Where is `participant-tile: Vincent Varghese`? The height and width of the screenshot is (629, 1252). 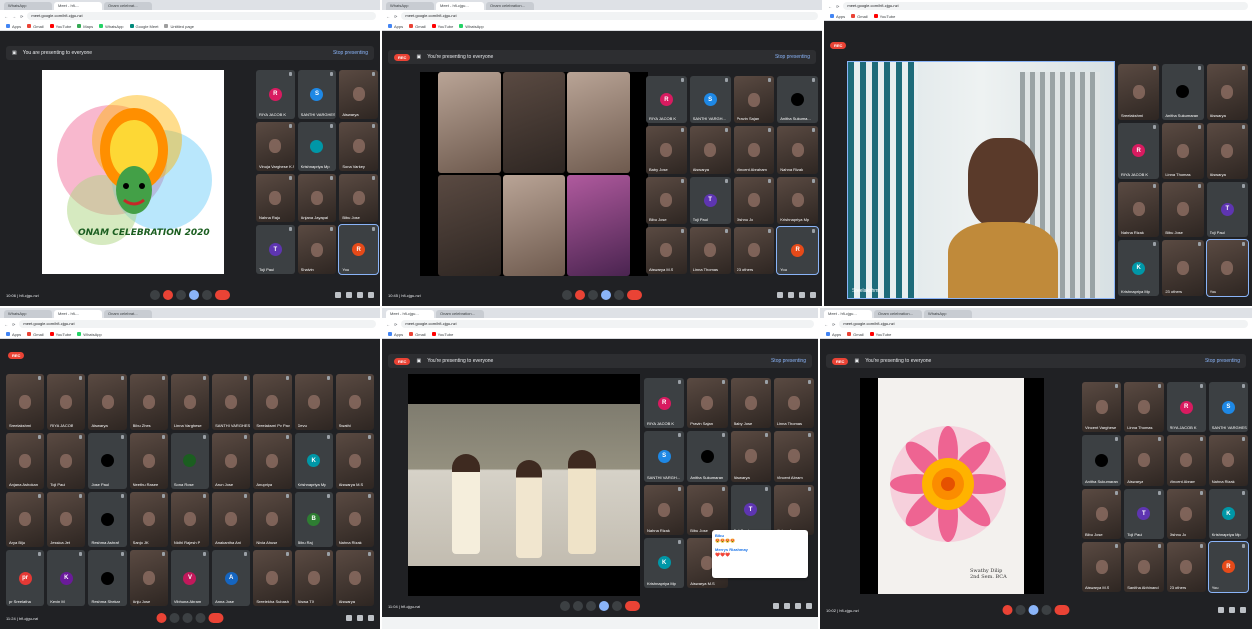 participant-tile: Vincent Varghese is located at coordinates (1102, 407).